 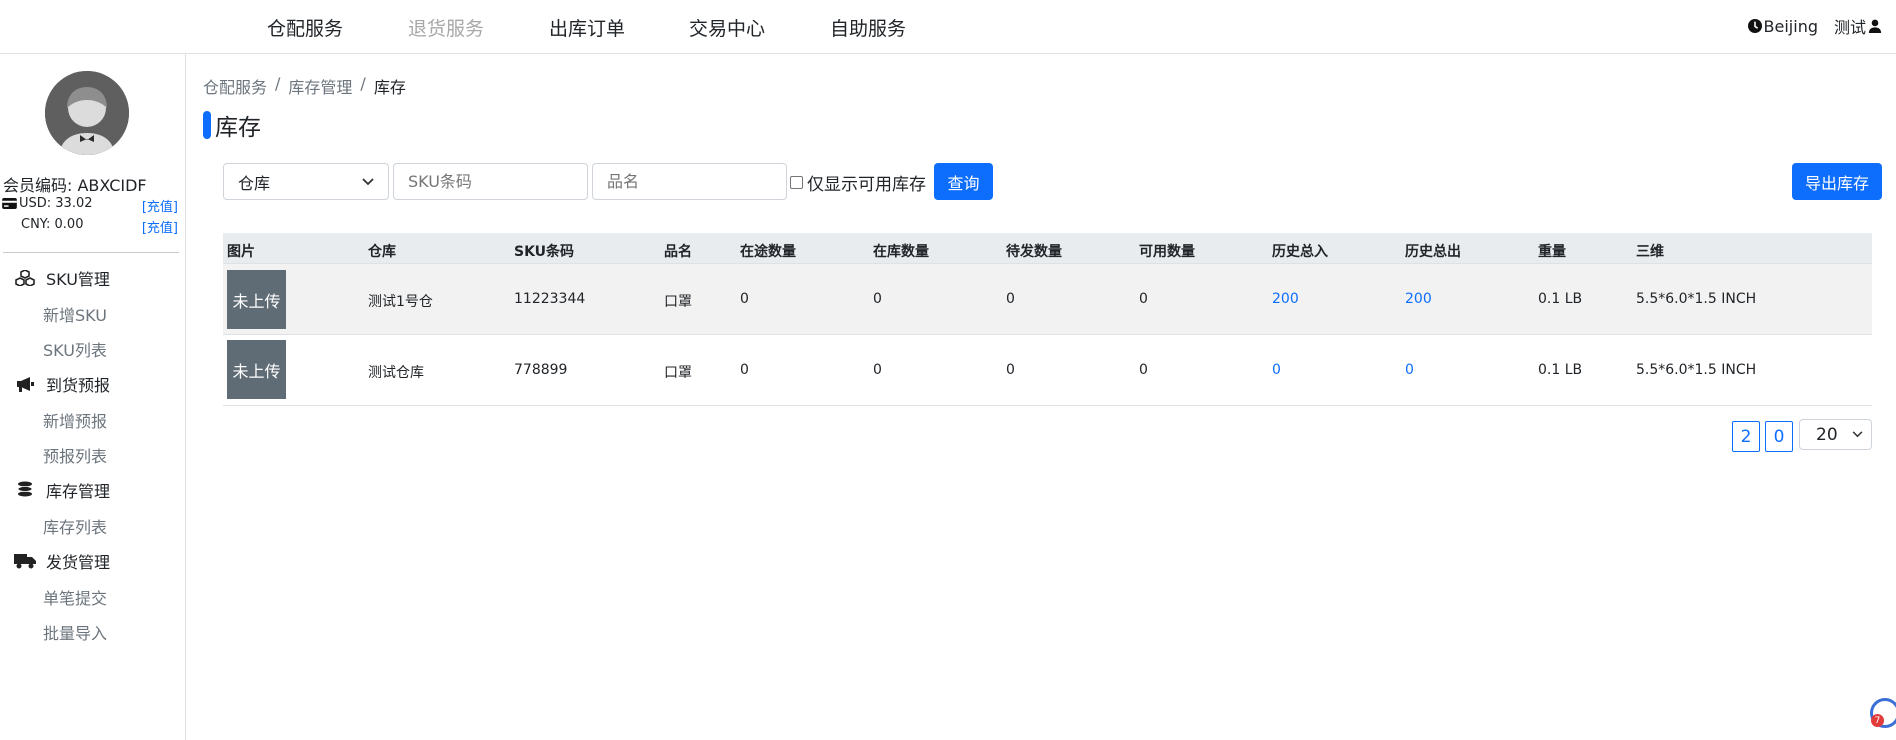 I want to click on only-available-toggle: 仅显示可用库存, so click(x=858, y=182).